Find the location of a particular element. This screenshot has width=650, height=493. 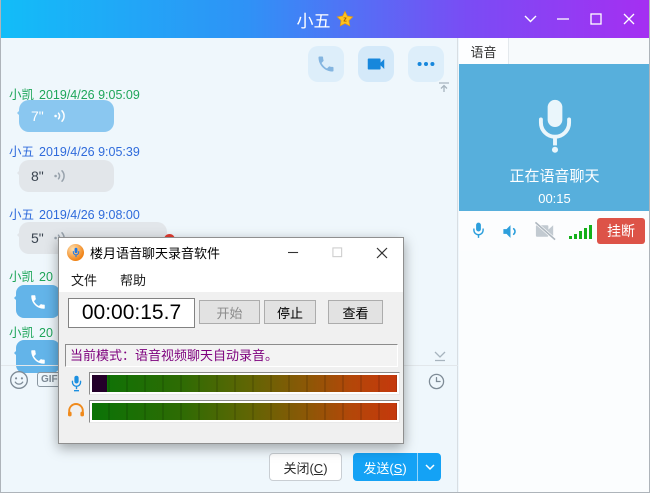

recorder-app-icon is located at coordinates (75, 252).